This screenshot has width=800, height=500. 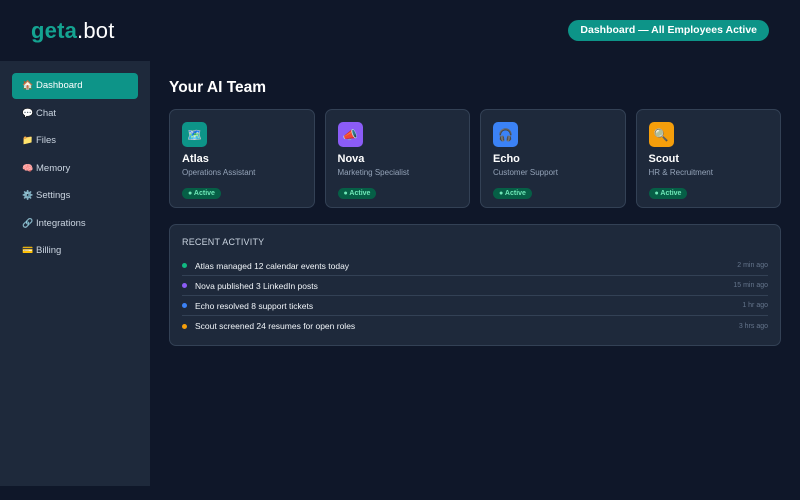 I want to click on employee-card-echo: 🎧 Echo Customer Support ● Active, so click(x=553, y=158).